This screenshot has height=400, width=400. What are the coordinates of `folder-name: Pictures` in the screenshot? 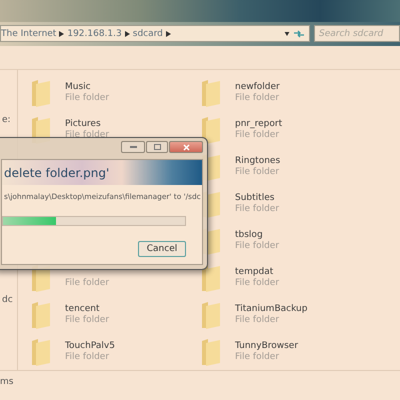 It's located at (83, 124).